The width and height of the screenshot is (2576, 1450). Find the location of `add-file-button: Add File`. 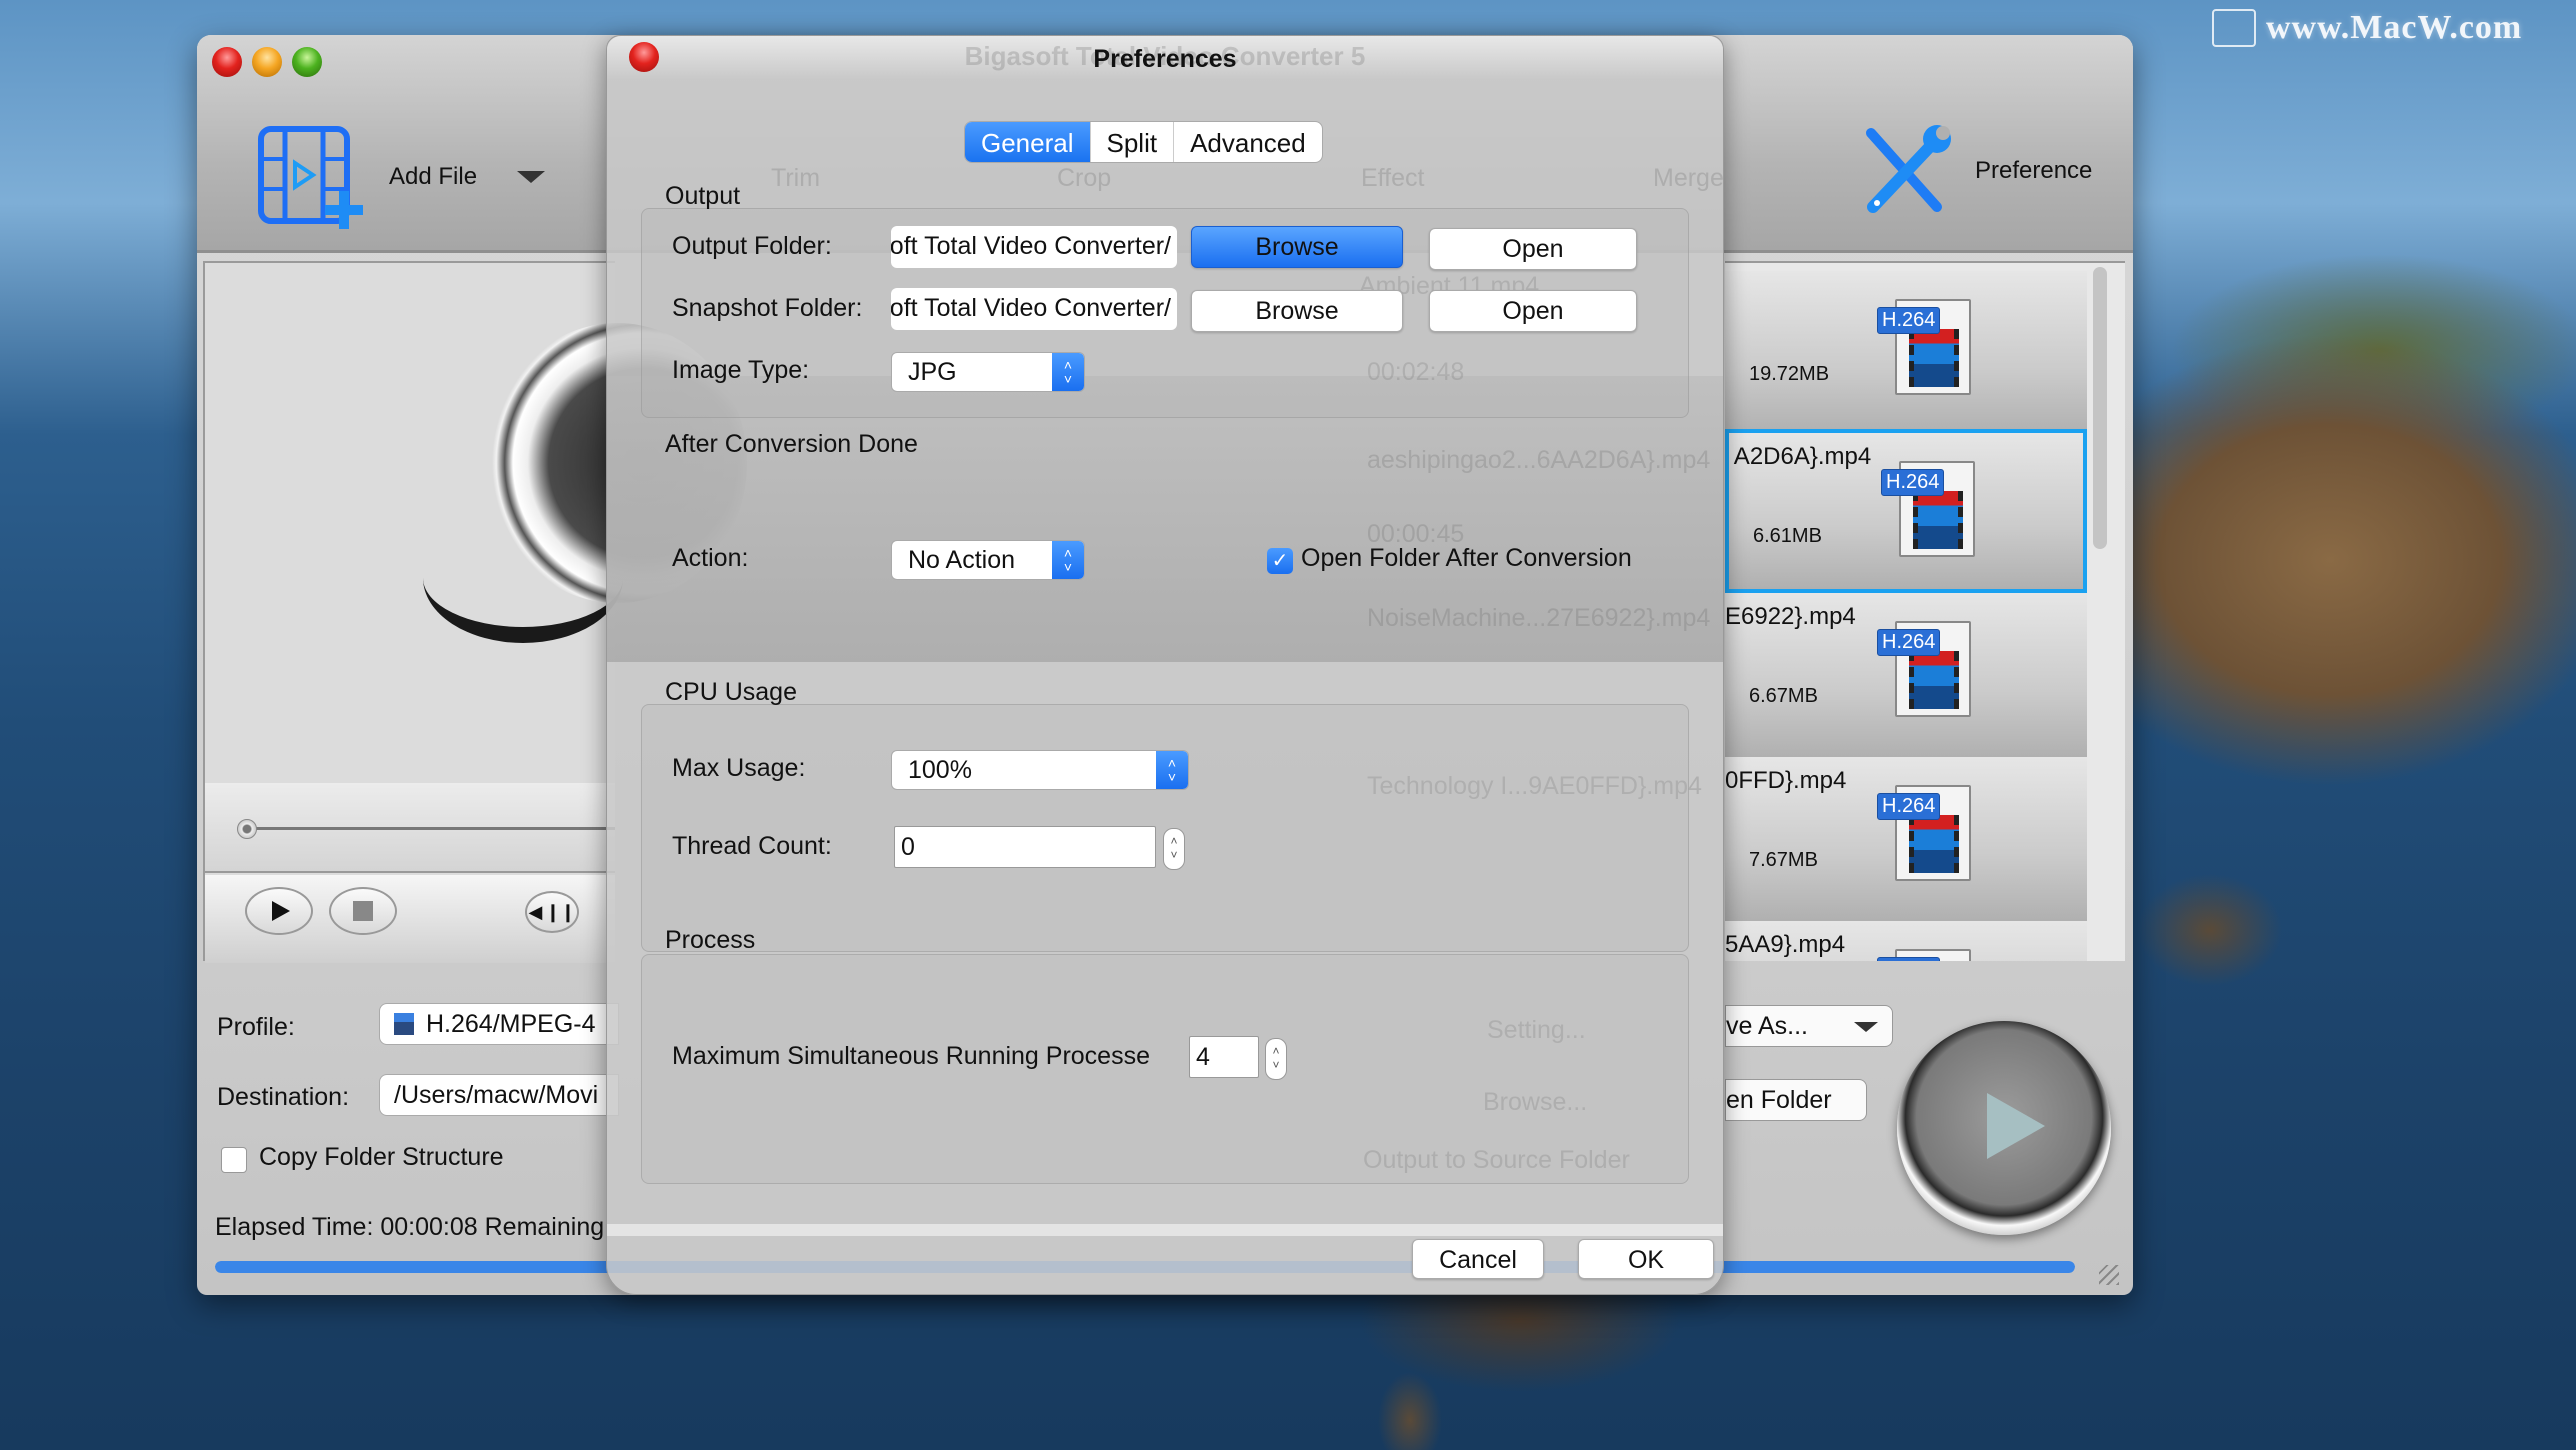

add-file-button: Add File is located at coordinates (401, 177).